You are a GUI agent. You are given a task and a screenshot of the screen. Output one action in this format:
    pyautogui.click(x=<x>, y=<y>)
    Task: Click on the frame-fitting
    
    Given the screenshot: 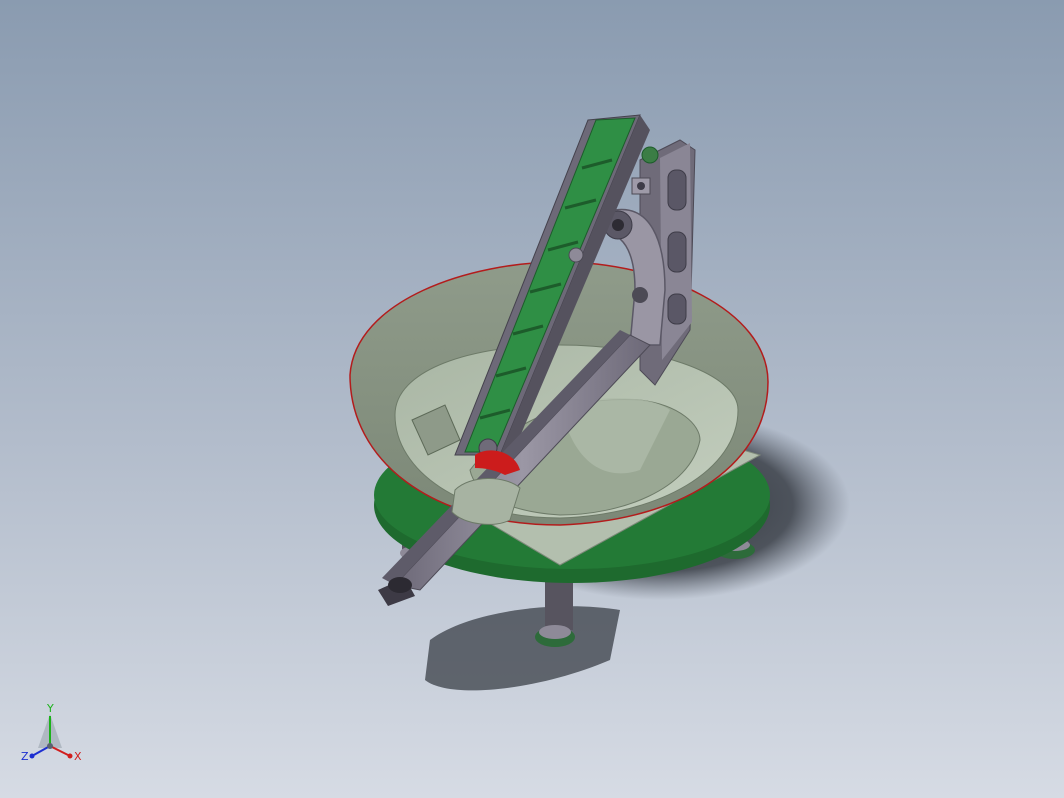 What is the action you would take?
    pyautogui.click(x=641, y=186)
    